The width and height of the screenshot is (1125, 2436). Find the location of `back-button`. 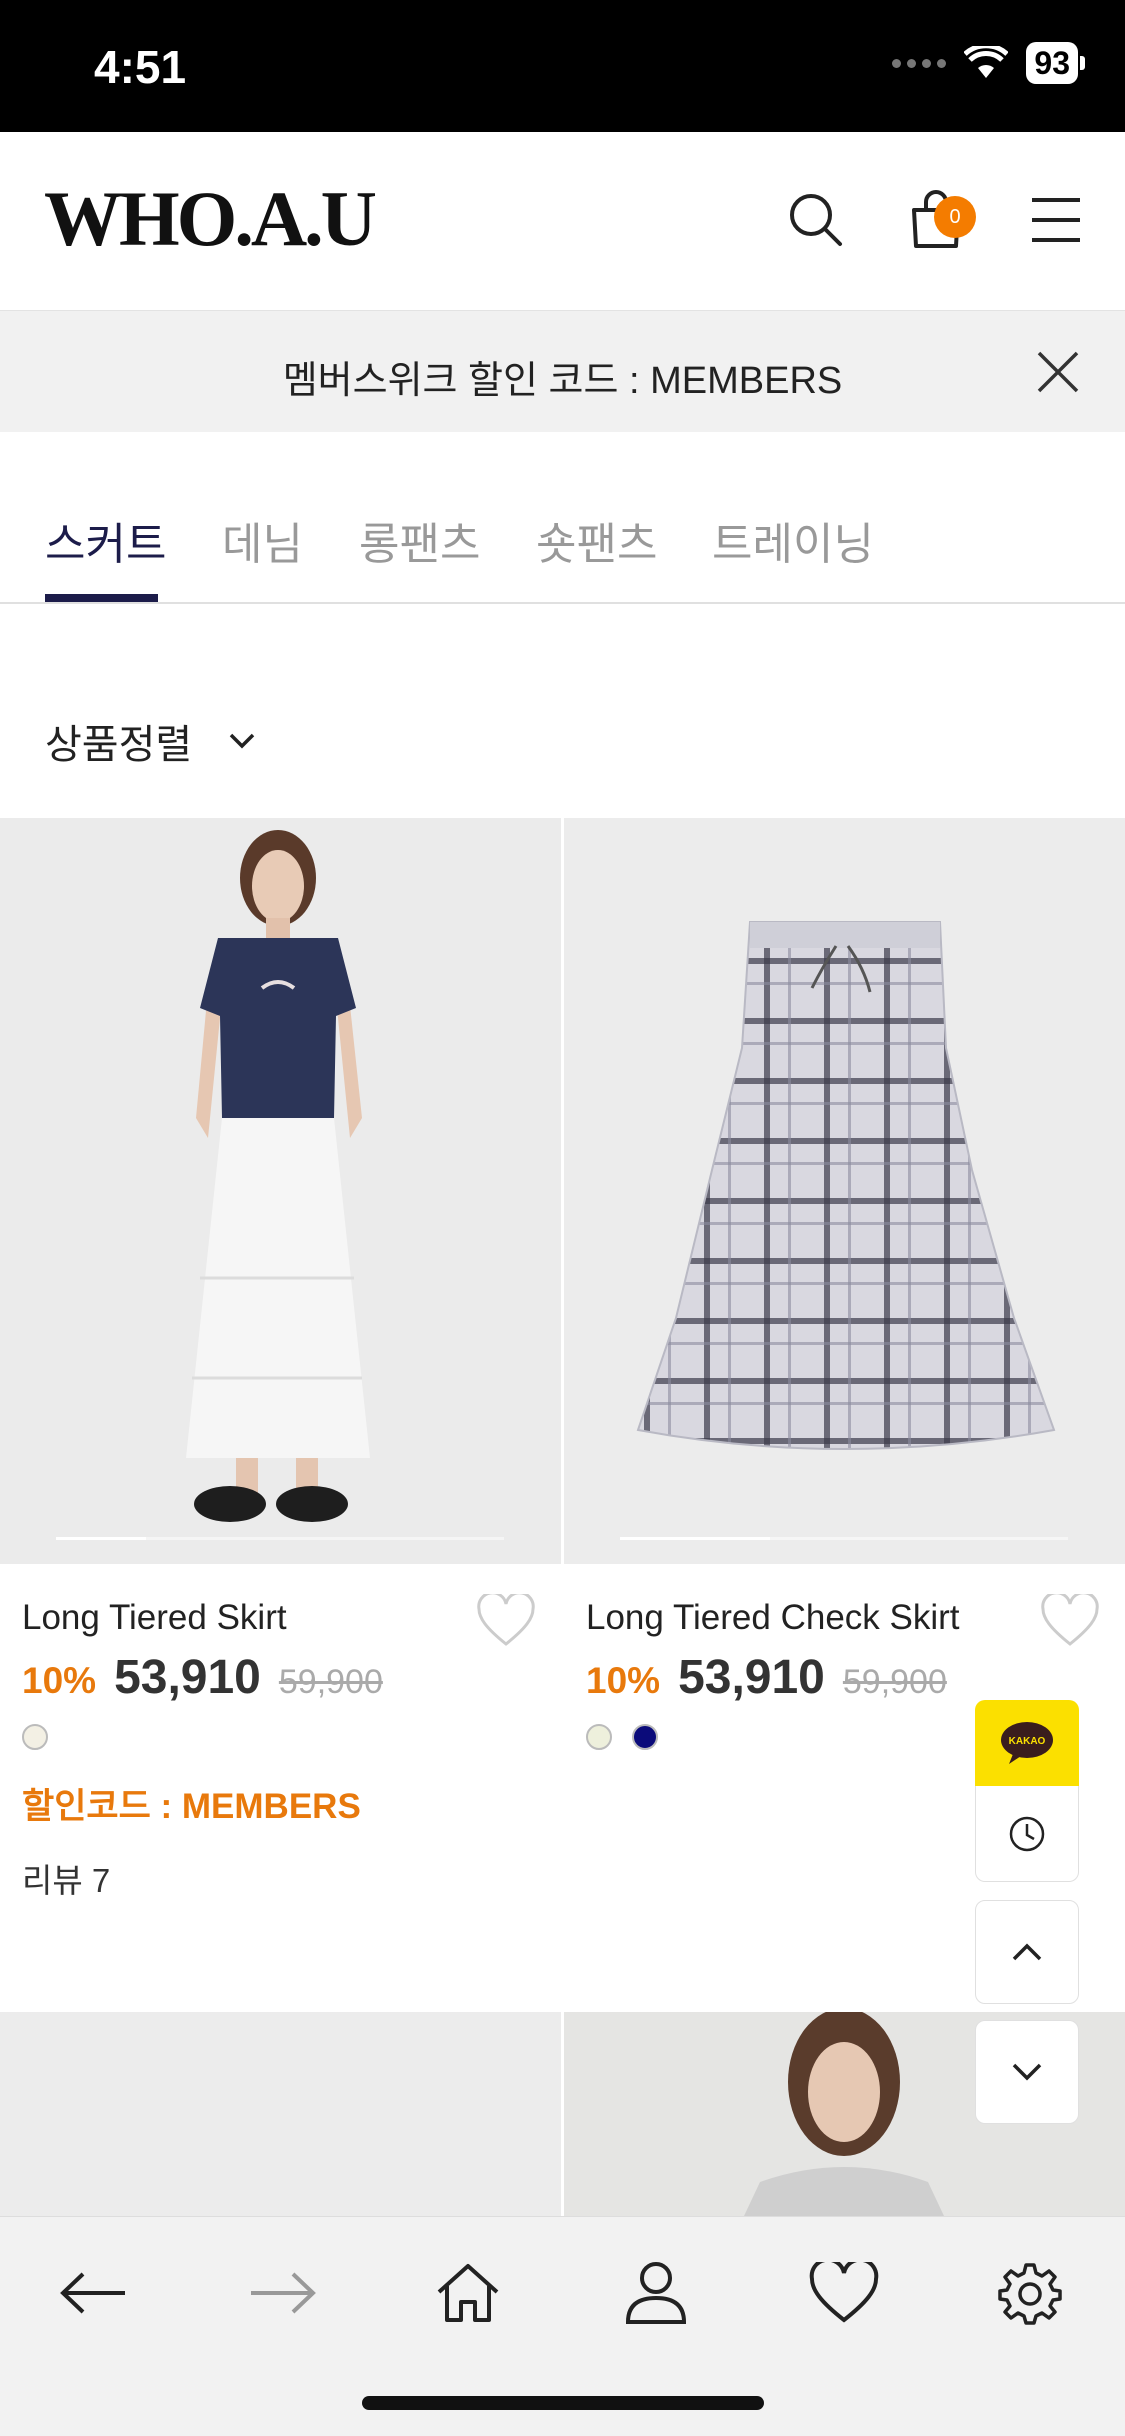

back-button is located at coordinates (94, 2293).